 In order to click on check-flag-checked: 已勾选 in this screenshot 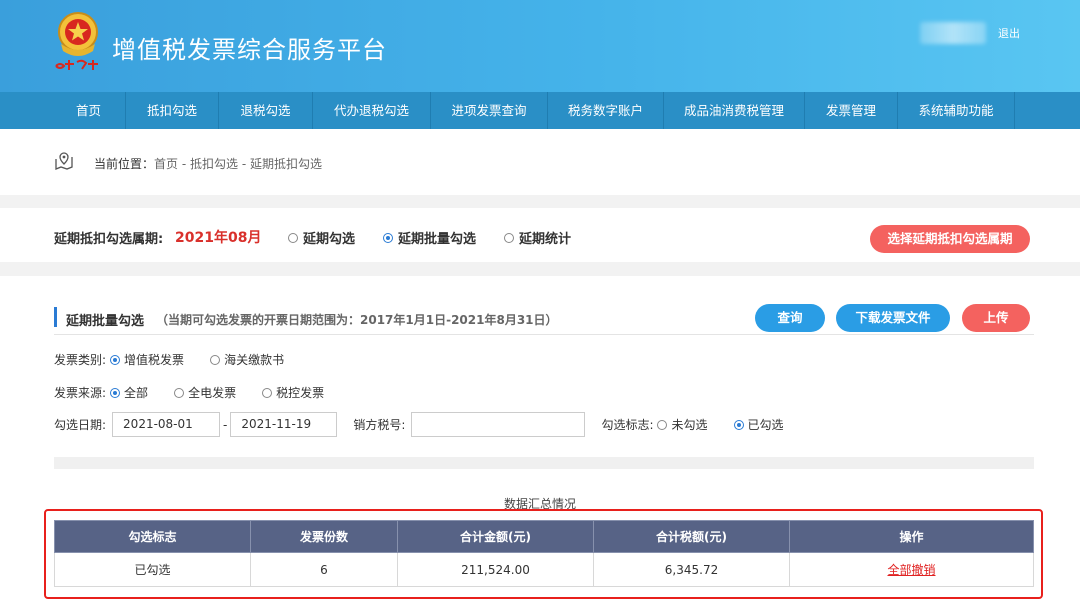, I will do `click(758, 424)`.